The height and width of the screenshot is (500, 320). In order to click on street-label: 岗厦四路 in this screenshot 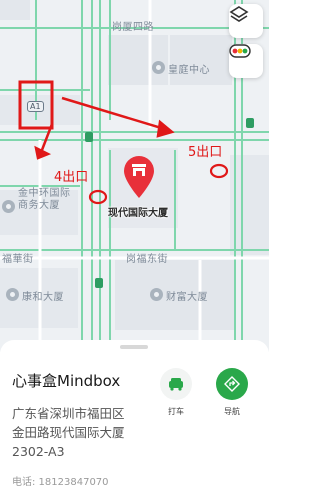, I will do `click(133, 27)`.